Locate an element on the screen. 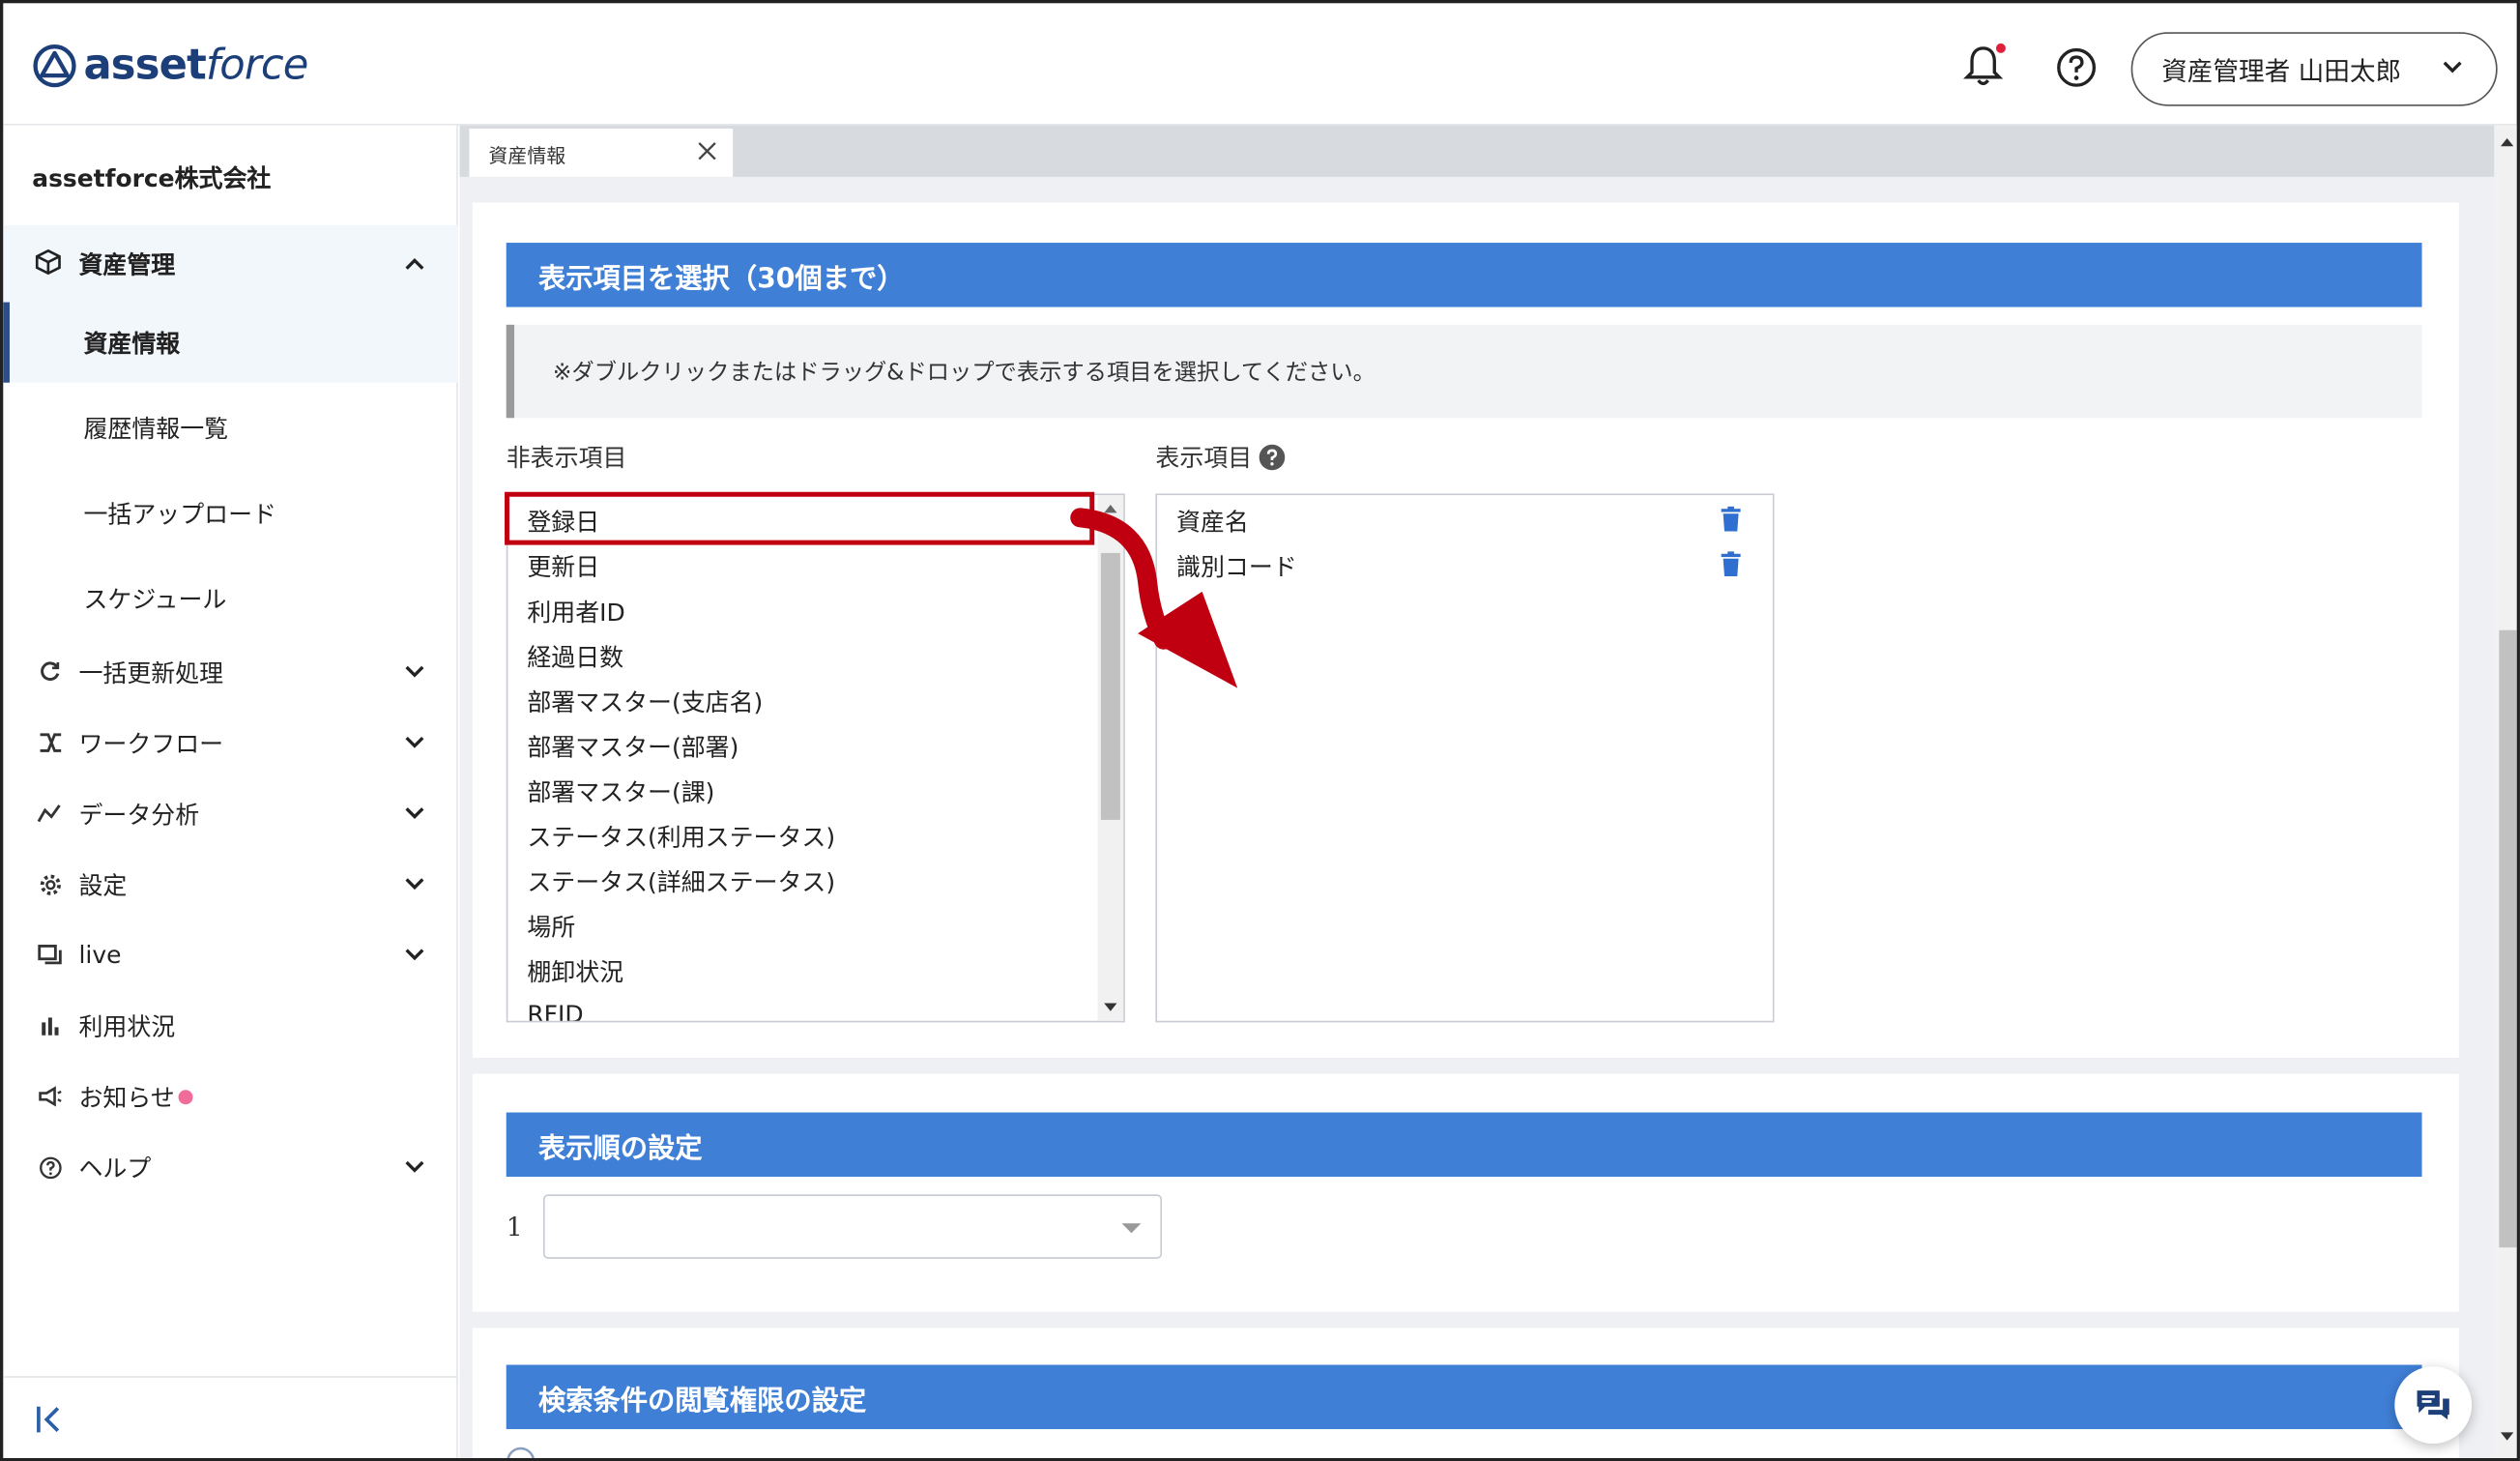 Image resolution: width=2520 pixels, height=1461 pixels. section-header-permission: 検索条件の閲覧権限の設定 is located at coordinates (1464, 1397).